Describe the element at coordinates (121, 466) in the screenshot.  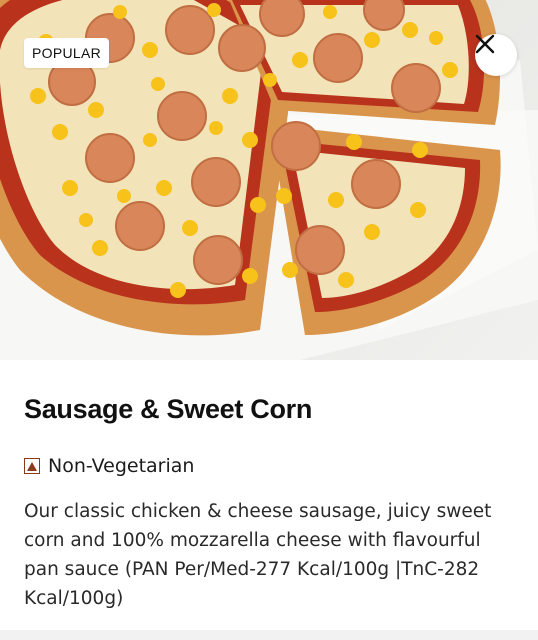
I see `diet-label: Non-Vegetarian` at that location.